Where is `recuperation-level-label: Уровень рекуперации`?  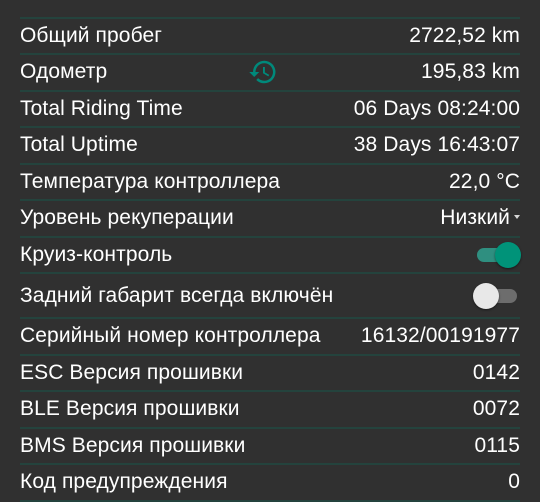 recuperation-level-label: Уровень рекуперации is located at coordinates (127, 218).